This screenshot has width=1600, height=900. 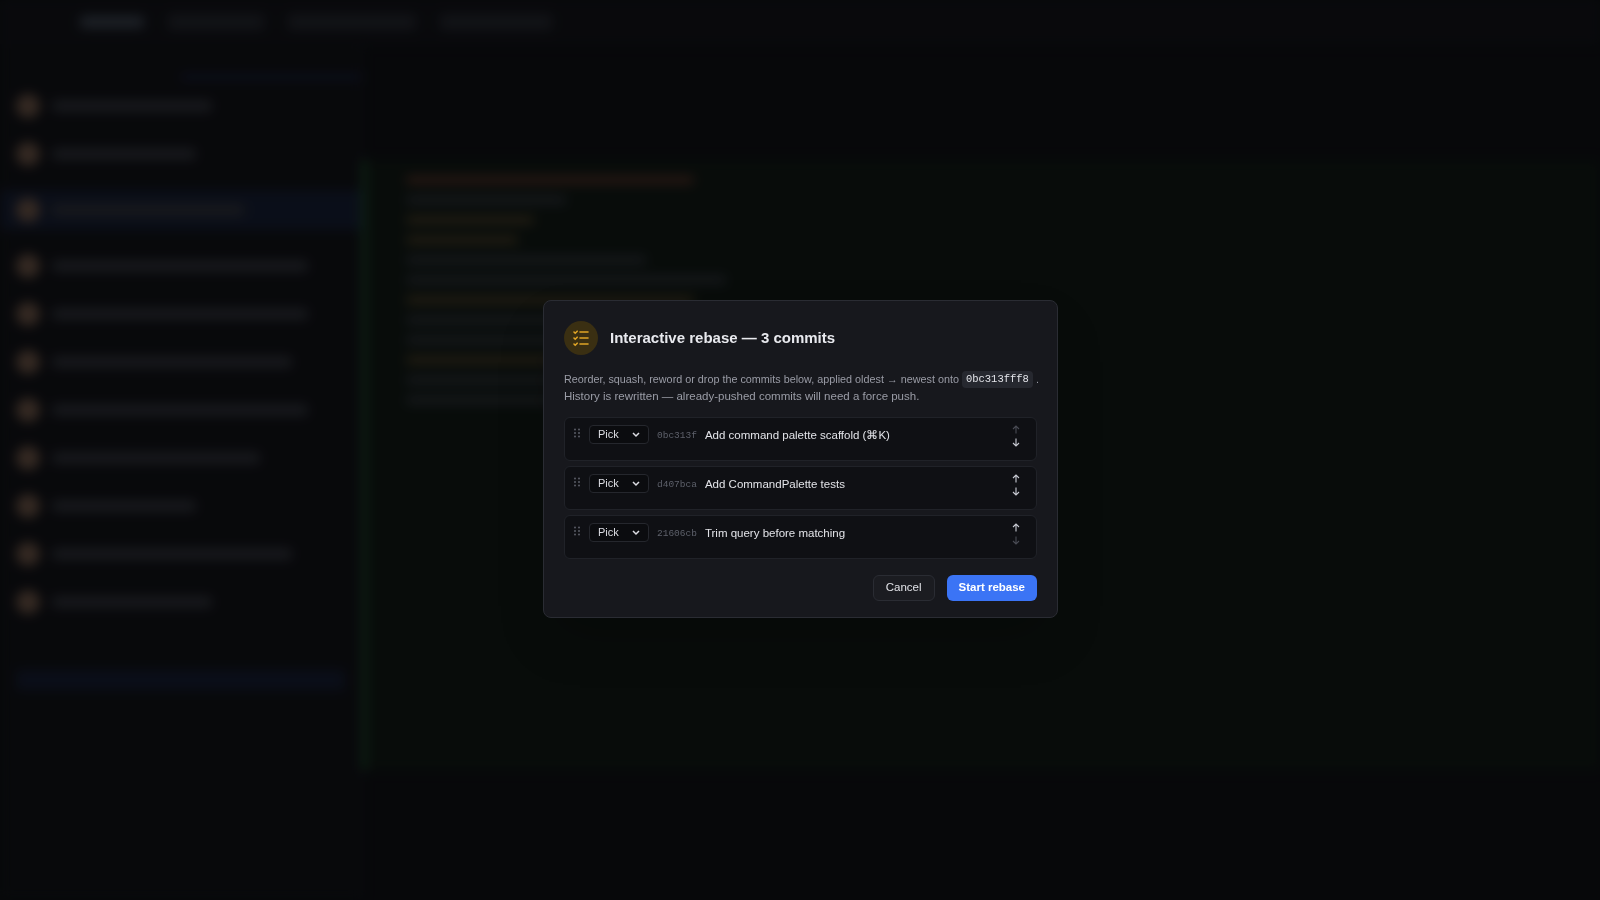 I want to click on dialog-title: Interactive rebase — 3 commits, so click(x=723, y=337).